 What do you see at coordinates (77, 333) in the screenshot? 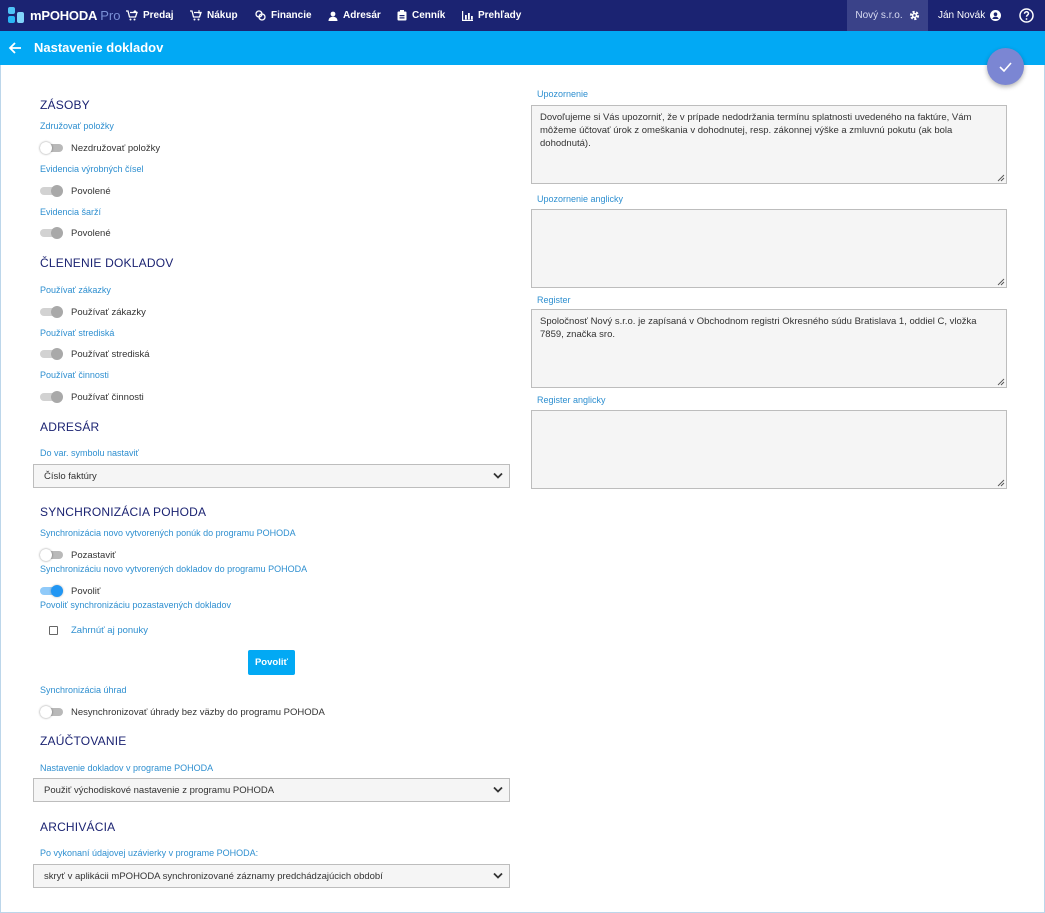
I see `field-label-strediska: Používať strediská` at bounding box center [77, 333].